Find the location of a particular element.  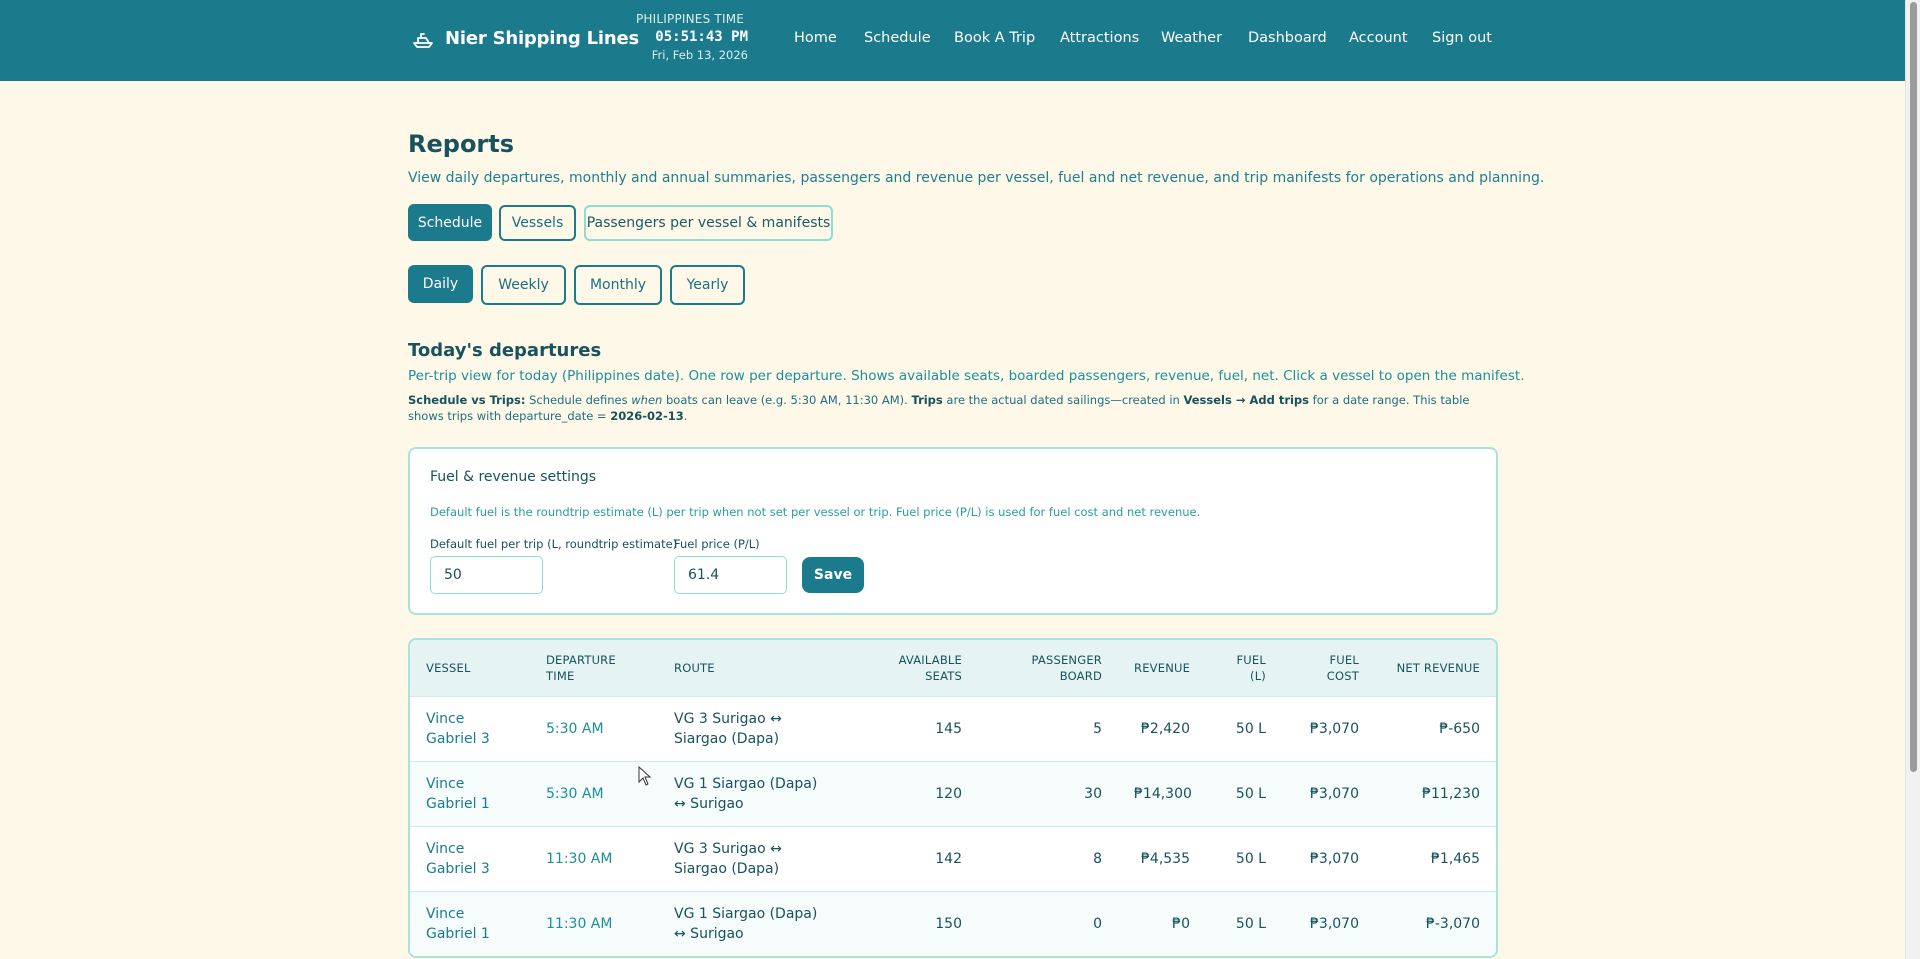

clock-time: 05:51:43 PM is located at coordinates (701, 37).